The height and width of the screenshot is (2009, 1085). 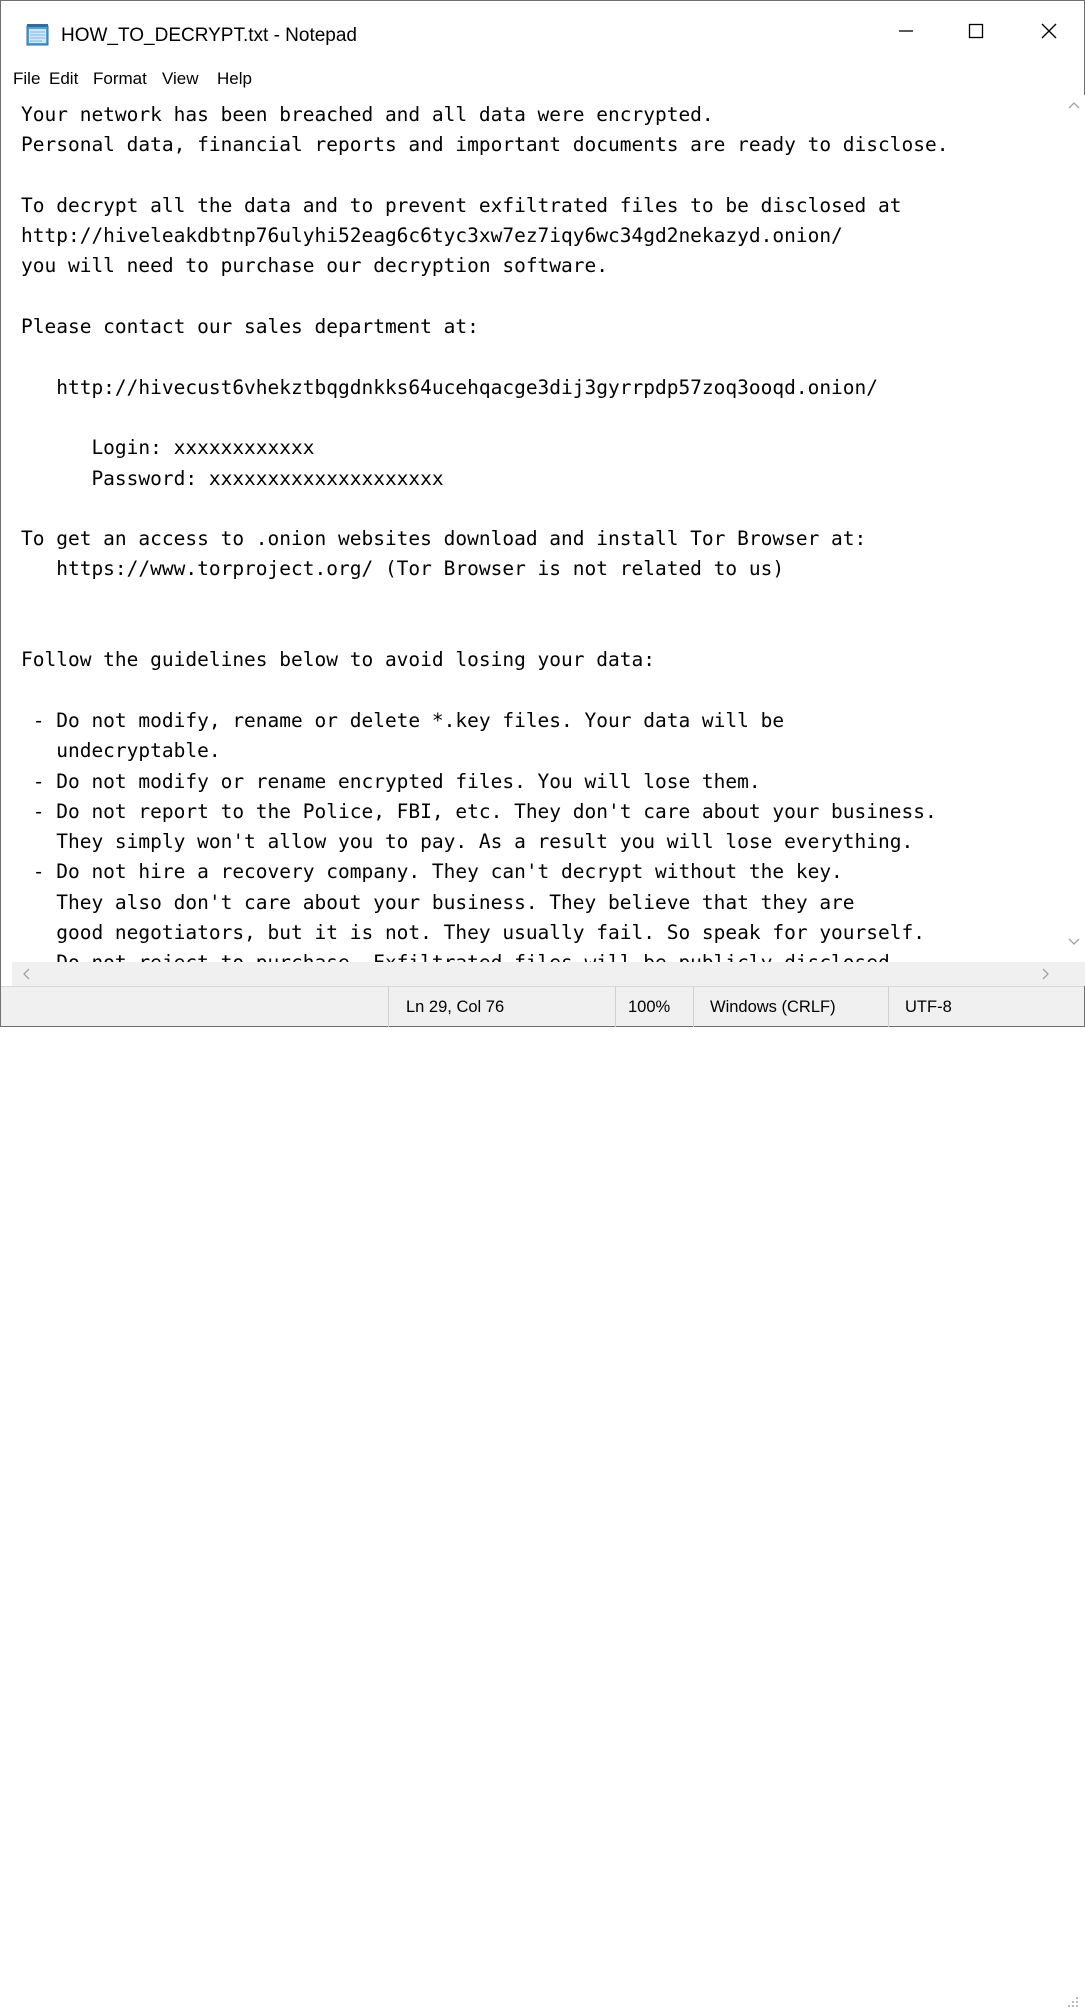 I want to click on minimize-button, so click(x=906, y=31).